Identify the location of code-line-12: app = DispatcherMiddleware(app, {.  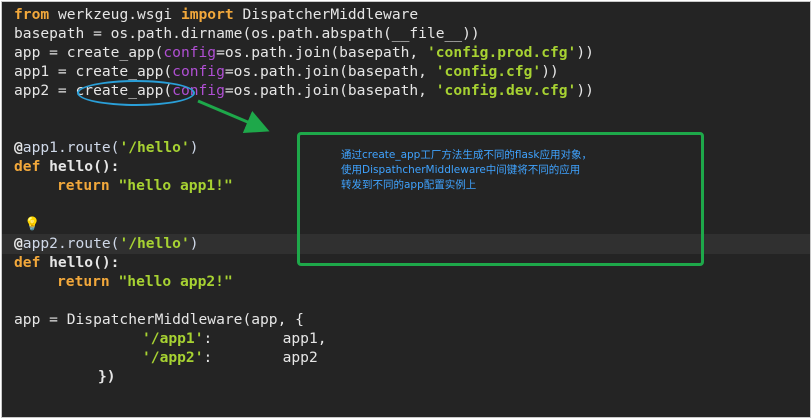
(406, 320).